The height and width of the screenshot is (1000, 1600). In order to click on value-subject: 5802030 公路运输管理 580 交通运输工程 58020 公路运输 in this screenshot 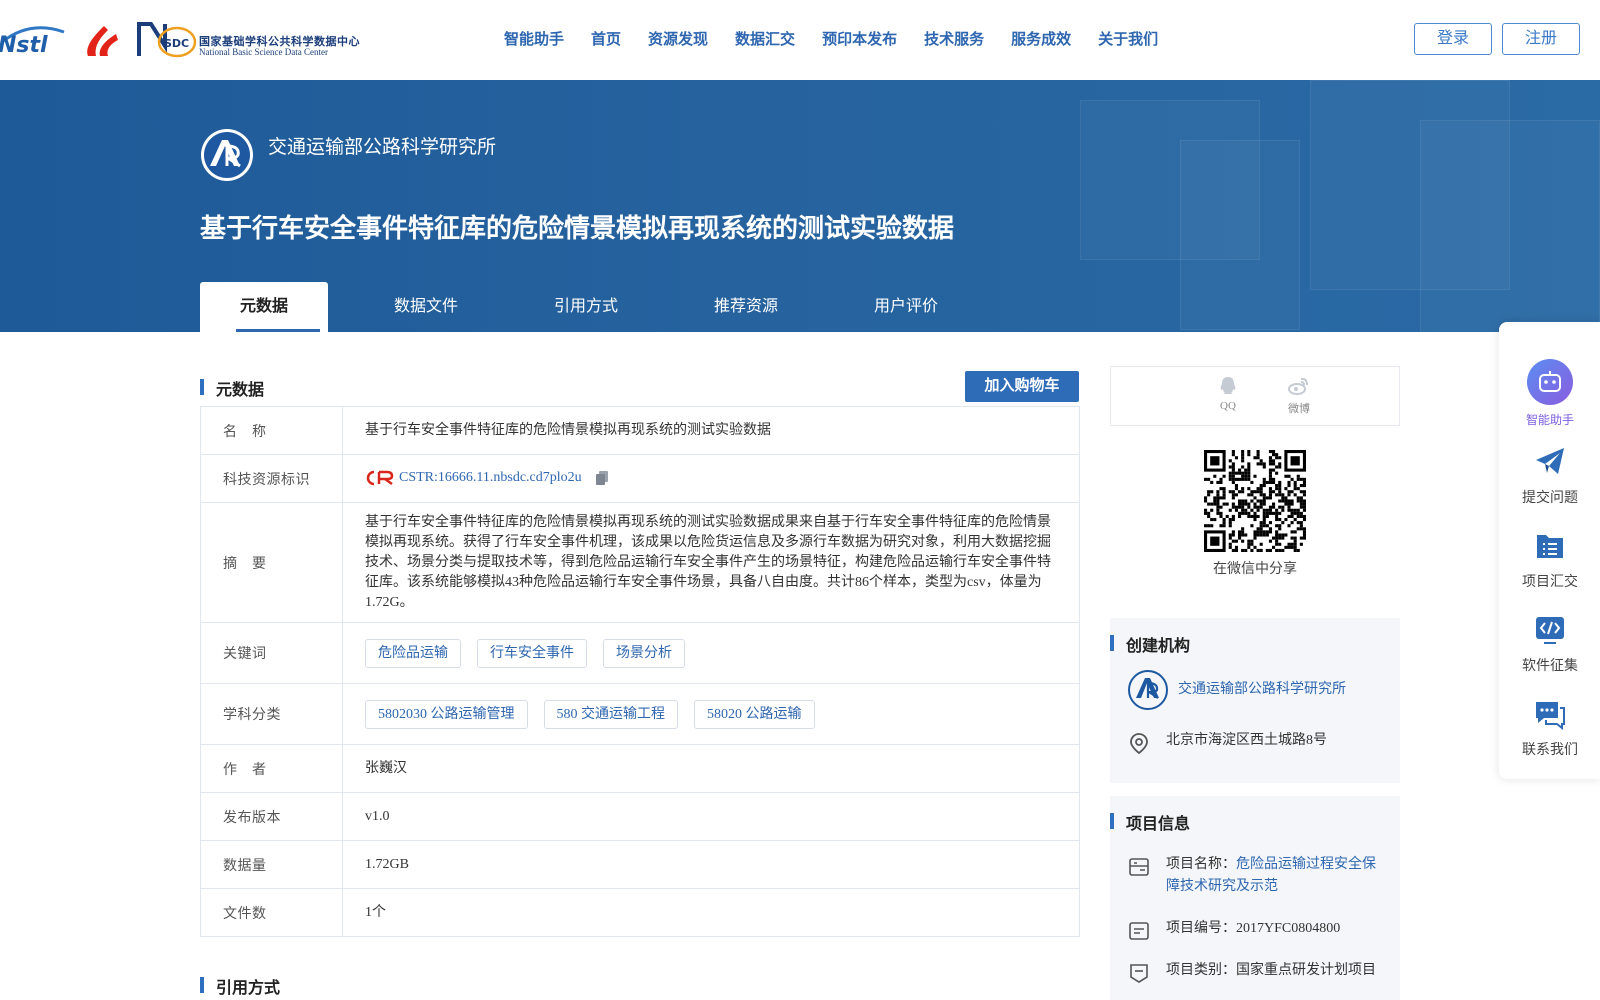, I will do `click(711, 714)`.